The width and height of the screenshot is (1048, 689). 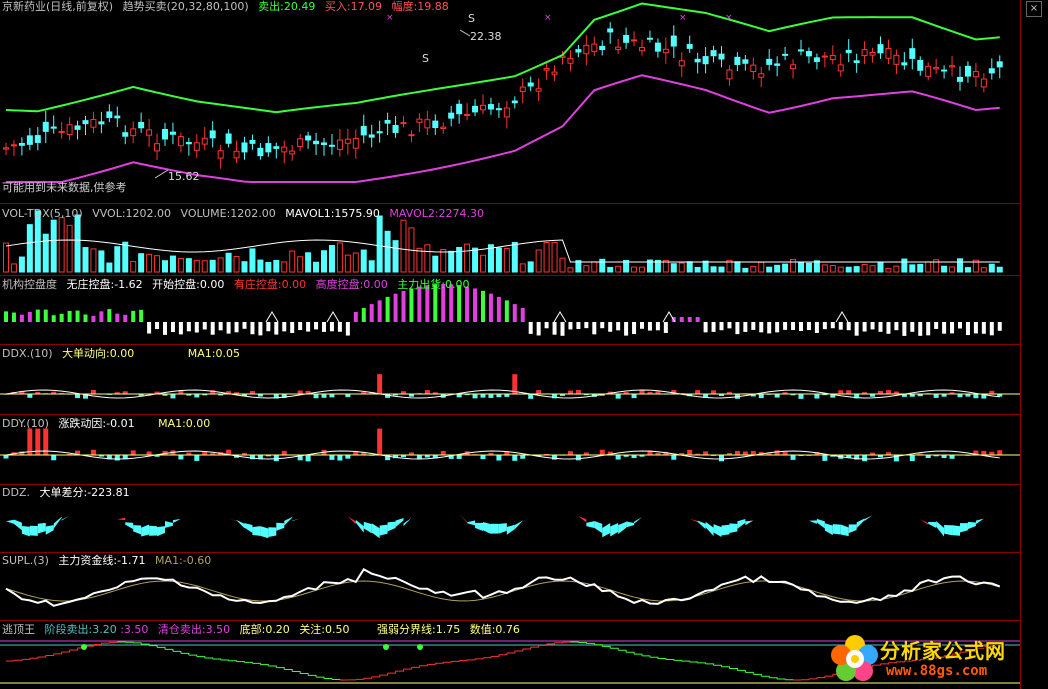 What do you see at coordinates (1034, 9) in the screenshot?
I see `close-button: ×` at bounding box center [1034, 9].